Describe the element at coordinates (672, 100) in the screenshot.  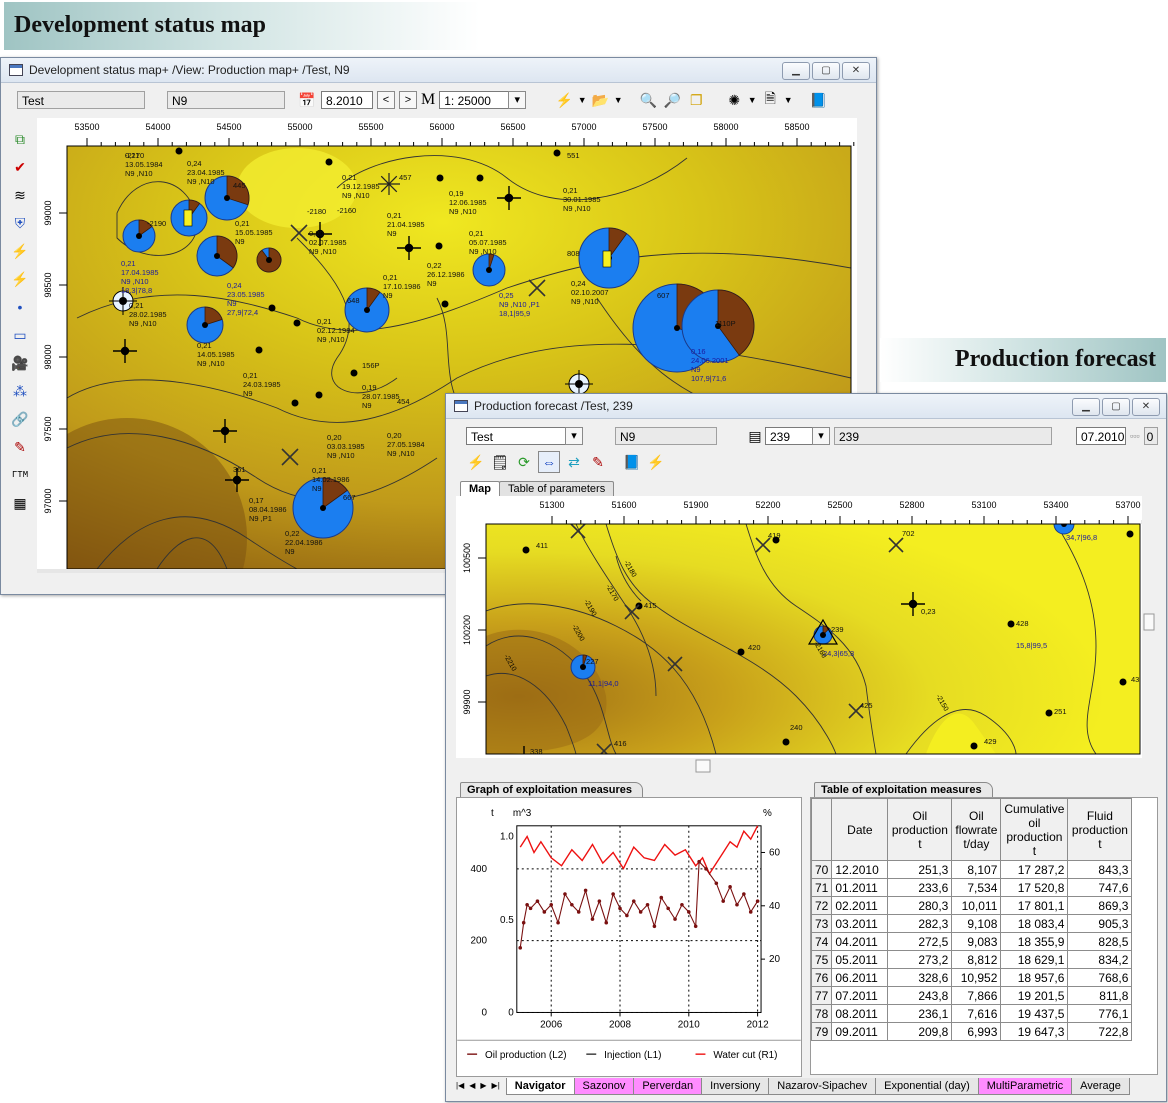
I see `find-well-icon: 🔎` at that location.